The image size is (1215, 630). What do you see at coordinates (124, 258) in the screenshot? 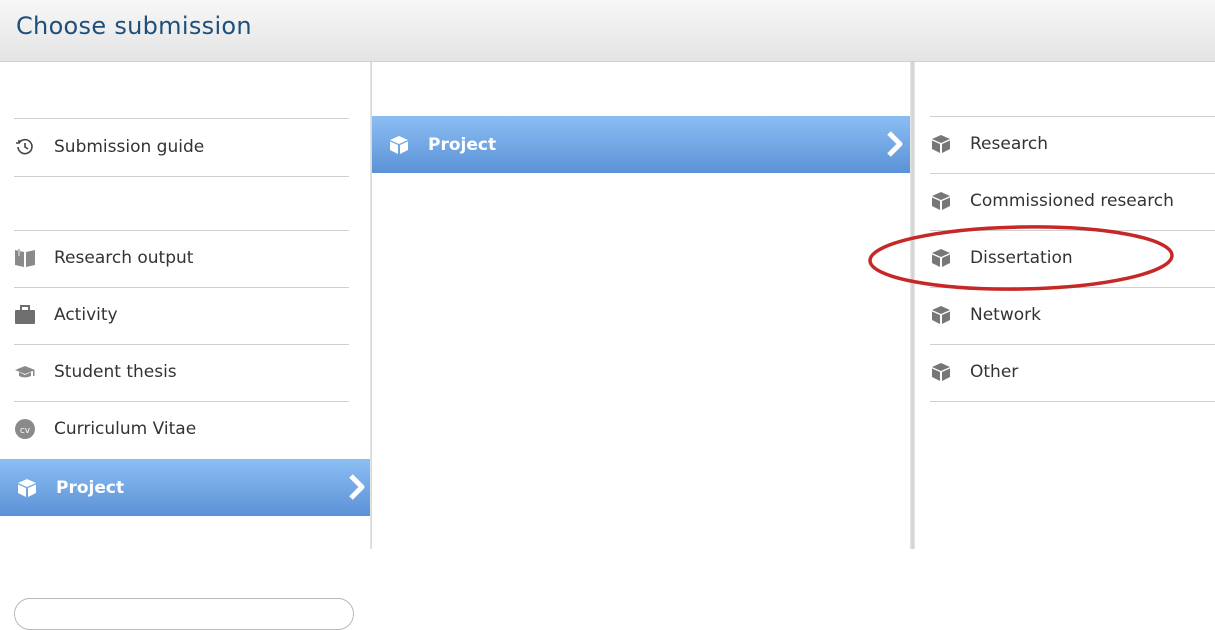
I see `category-label: Research output` at bounding box center [124, 258].